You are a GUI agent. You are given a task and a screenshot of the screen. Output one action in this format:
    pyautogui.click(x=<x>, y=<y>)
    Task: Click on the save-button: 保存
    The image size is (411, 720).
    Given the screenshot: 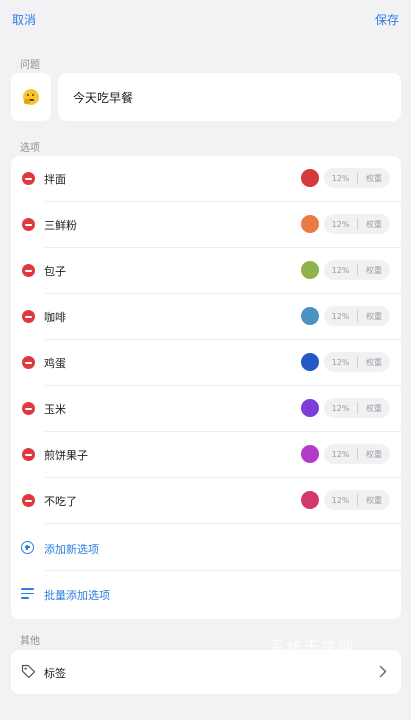 What is the action you would take?
    pyautogui.click(x=387, y=19)
    